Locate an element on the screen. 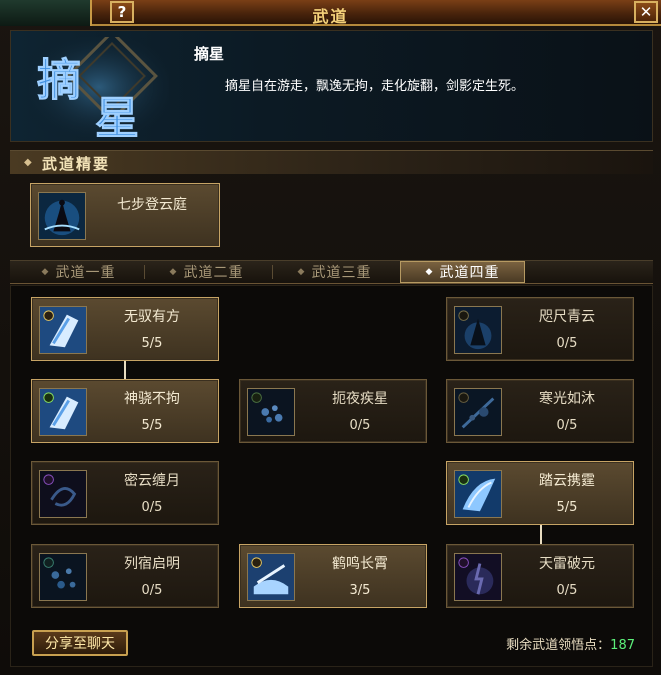 The image size is (661, 675). skill-name: 密云缠月 is located at coordinates (152, 481).